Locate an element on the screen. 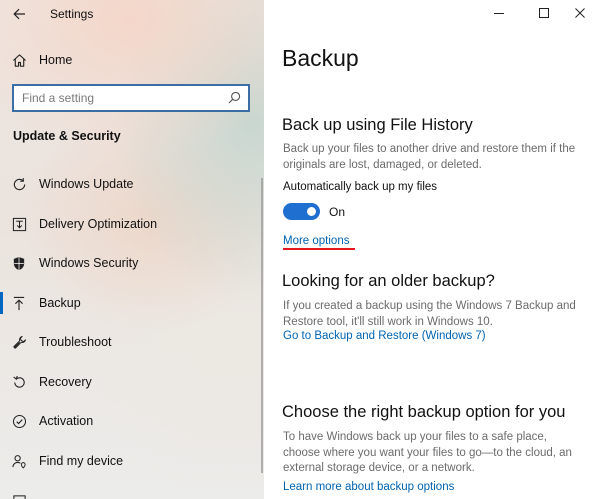  toggle-knob is located at coordinates (311, 211).